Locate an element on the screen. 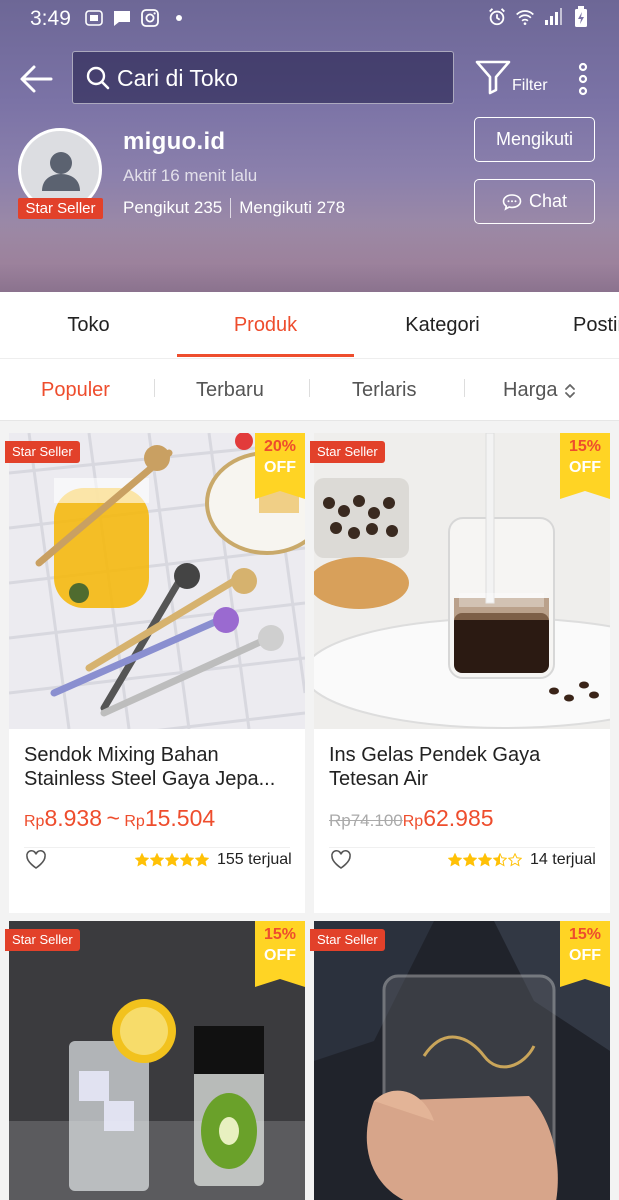 The width and height of the screenshot is (619, 1200). wifi-icon is located at coordinates (525, 17).